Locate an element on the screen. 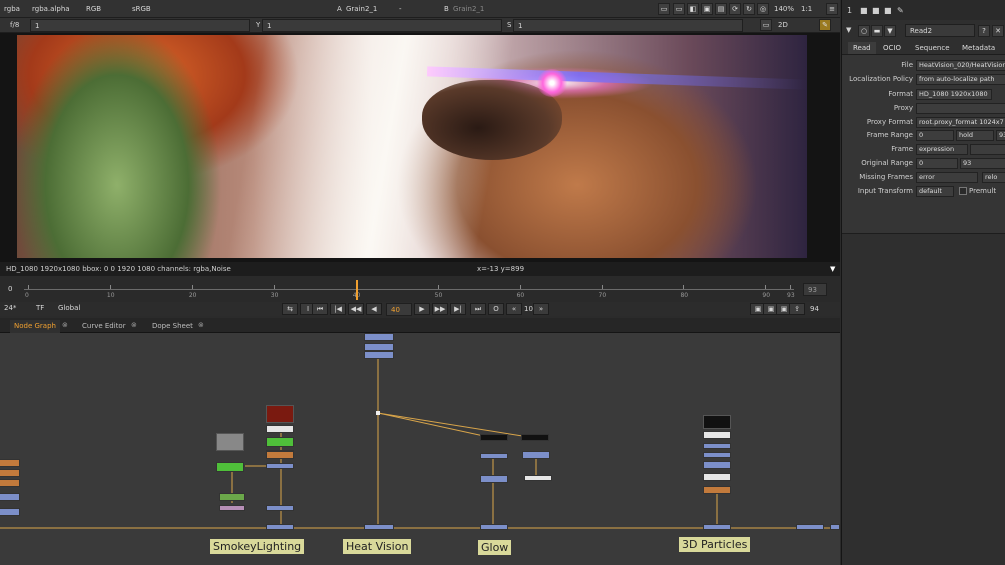 The width and height of the screenshot is (1005, 565). clip-icon: ▤ is located at coordinates (721, 9).